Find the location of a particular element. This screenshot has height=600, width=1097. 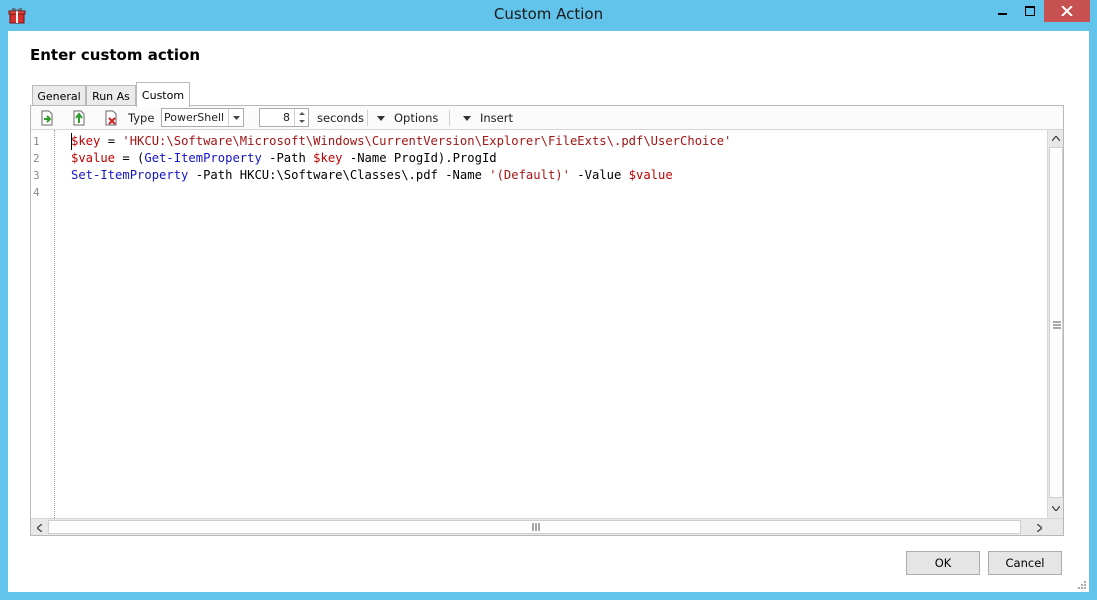

cancel-button: Cancel is located at coordinates (1025, 563).